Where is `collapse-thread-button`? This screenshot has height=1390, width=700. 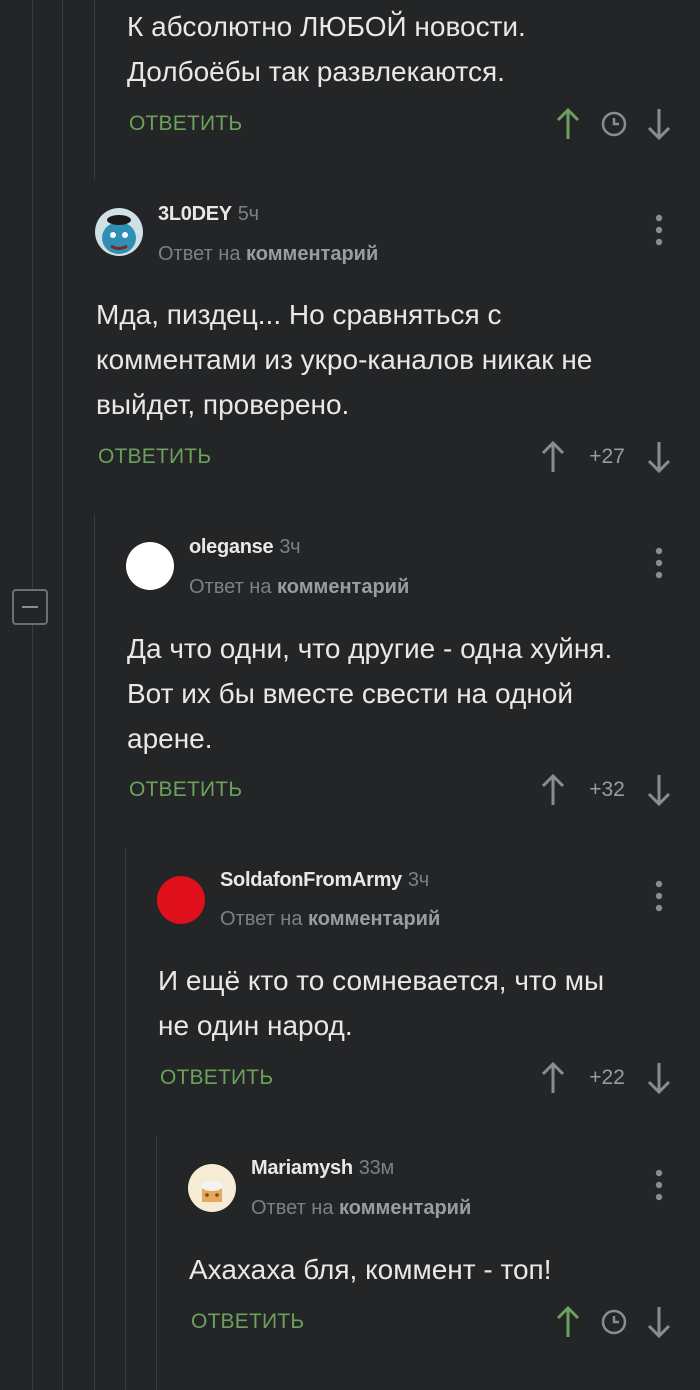
collapse-thread-button is located at coordinates (30, 607).